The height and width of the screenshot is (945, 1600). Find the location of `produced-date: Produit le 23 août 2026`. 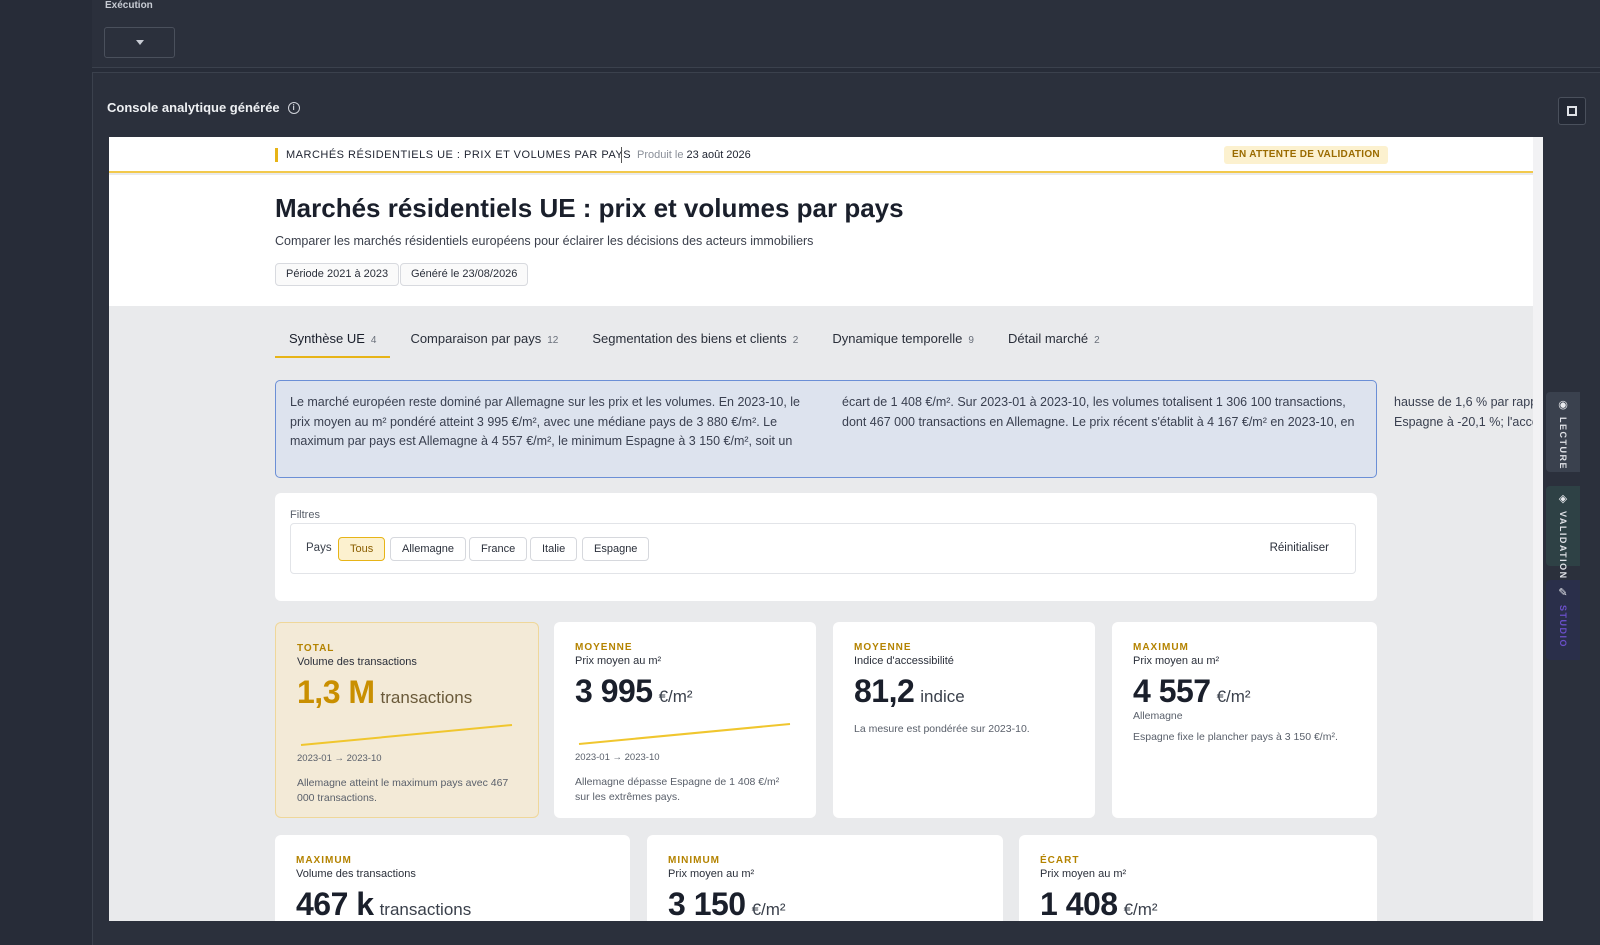

produced-date: Produit le 23 août 2026 is located at coordinates (694, 155).